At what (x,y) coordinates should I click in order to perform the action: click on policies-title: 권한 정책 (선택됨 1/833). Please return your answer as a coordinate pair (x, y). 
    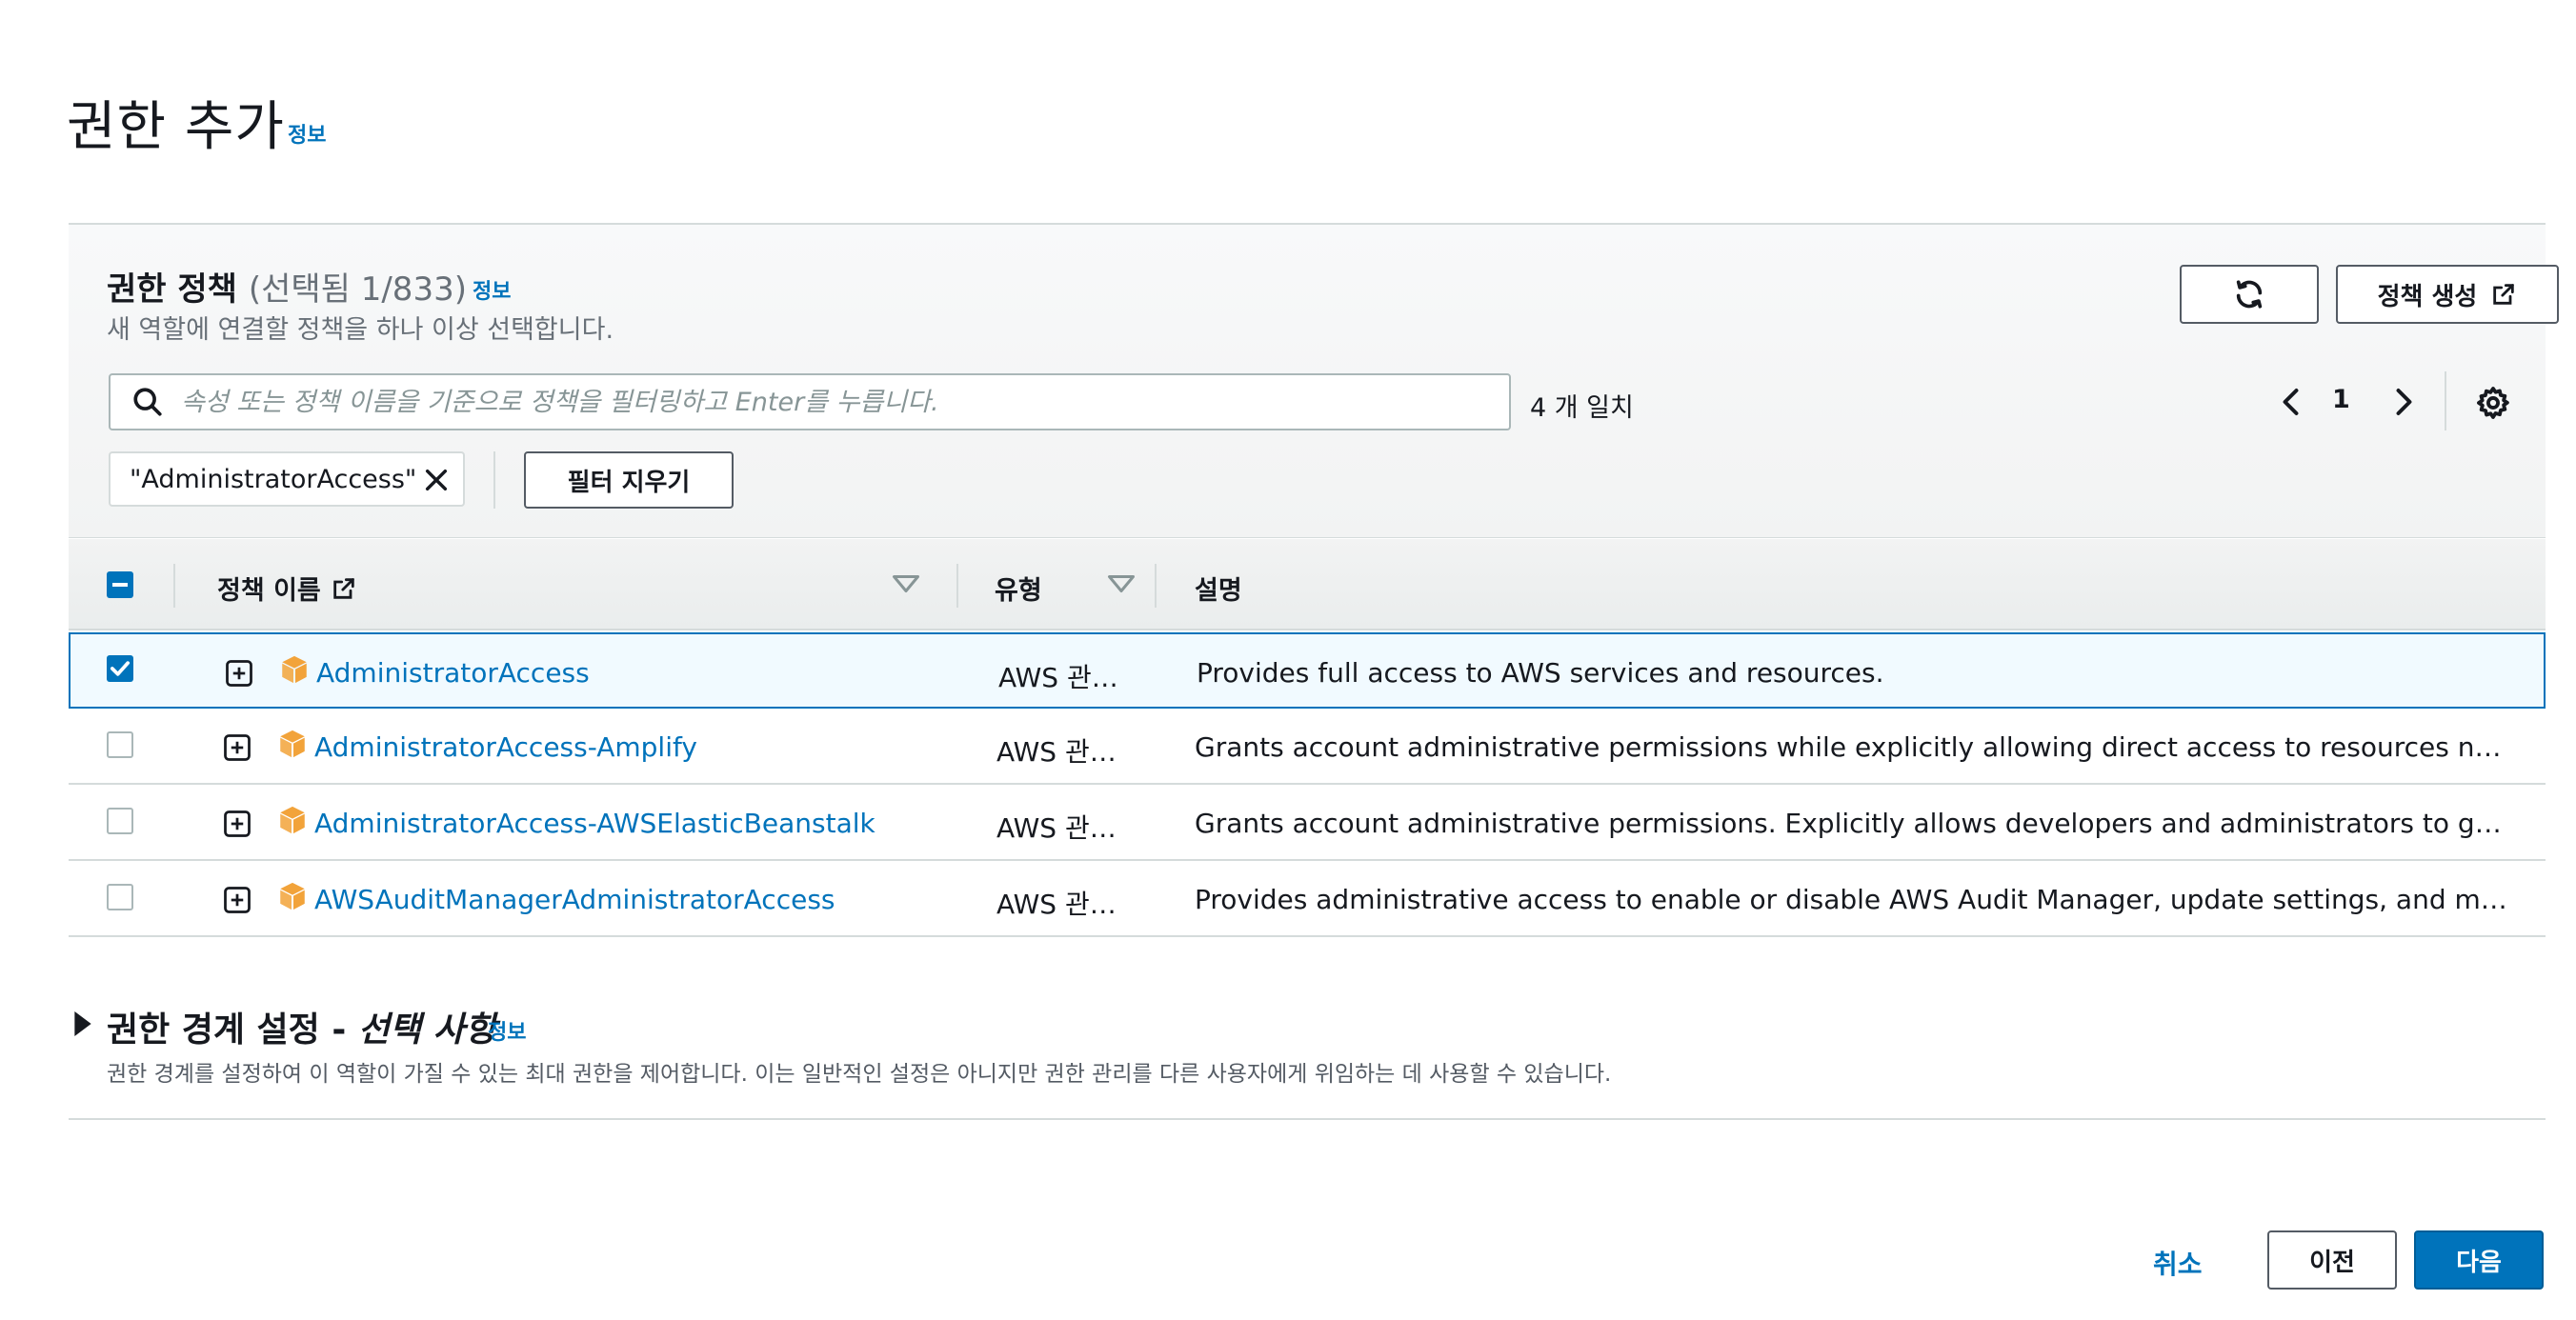
    Looking at the image, I should click on (287, 286).